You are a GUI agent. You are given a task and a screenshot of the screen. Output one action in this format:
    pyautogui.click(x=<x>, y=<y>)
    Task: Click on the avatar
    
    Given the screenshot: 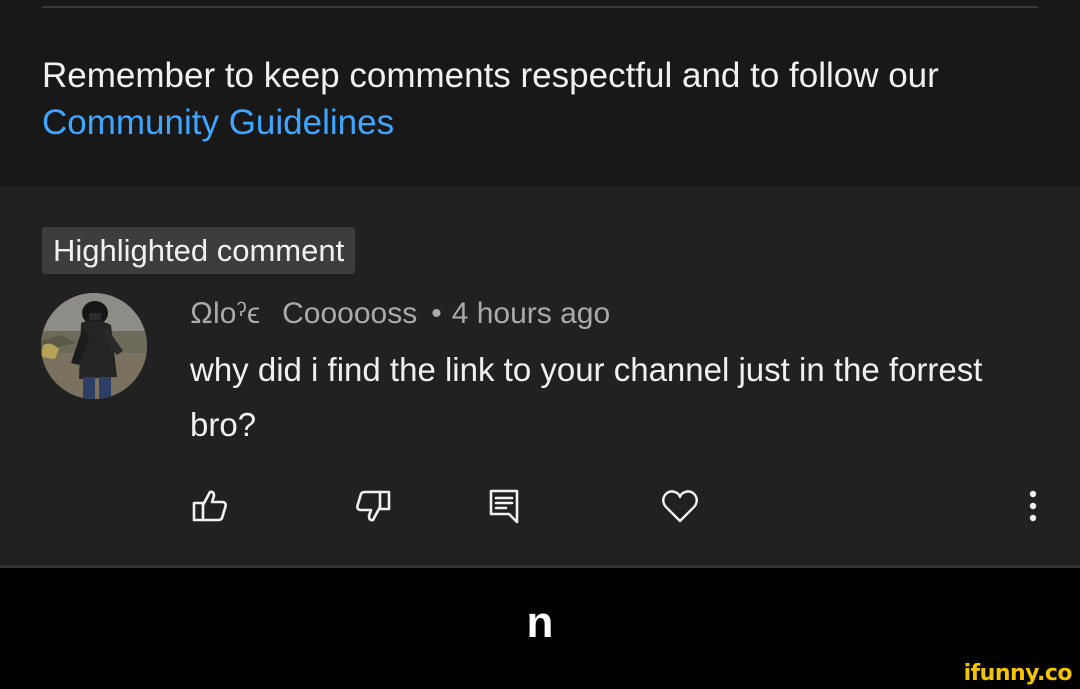 What is the action you would take?
    pyautogui.click(x=94, y=346)
    